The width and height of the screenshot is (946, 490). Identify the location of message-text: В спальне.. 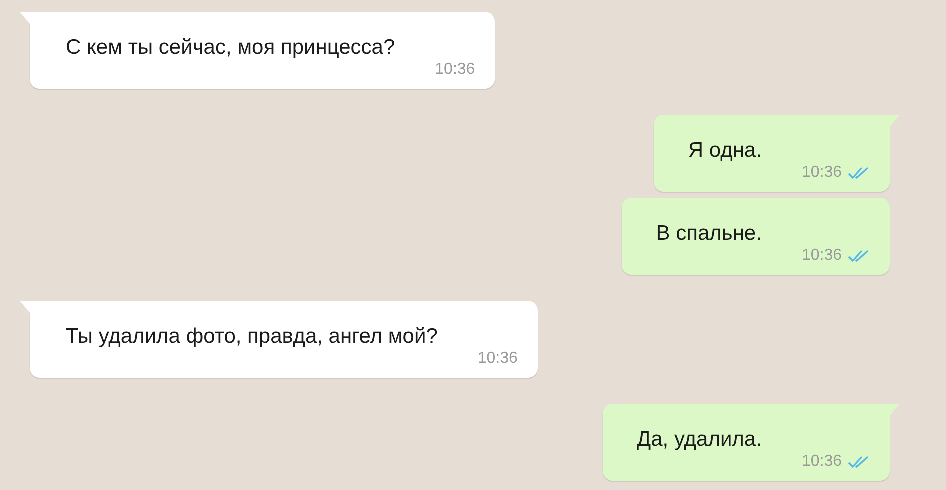
(709, 234).